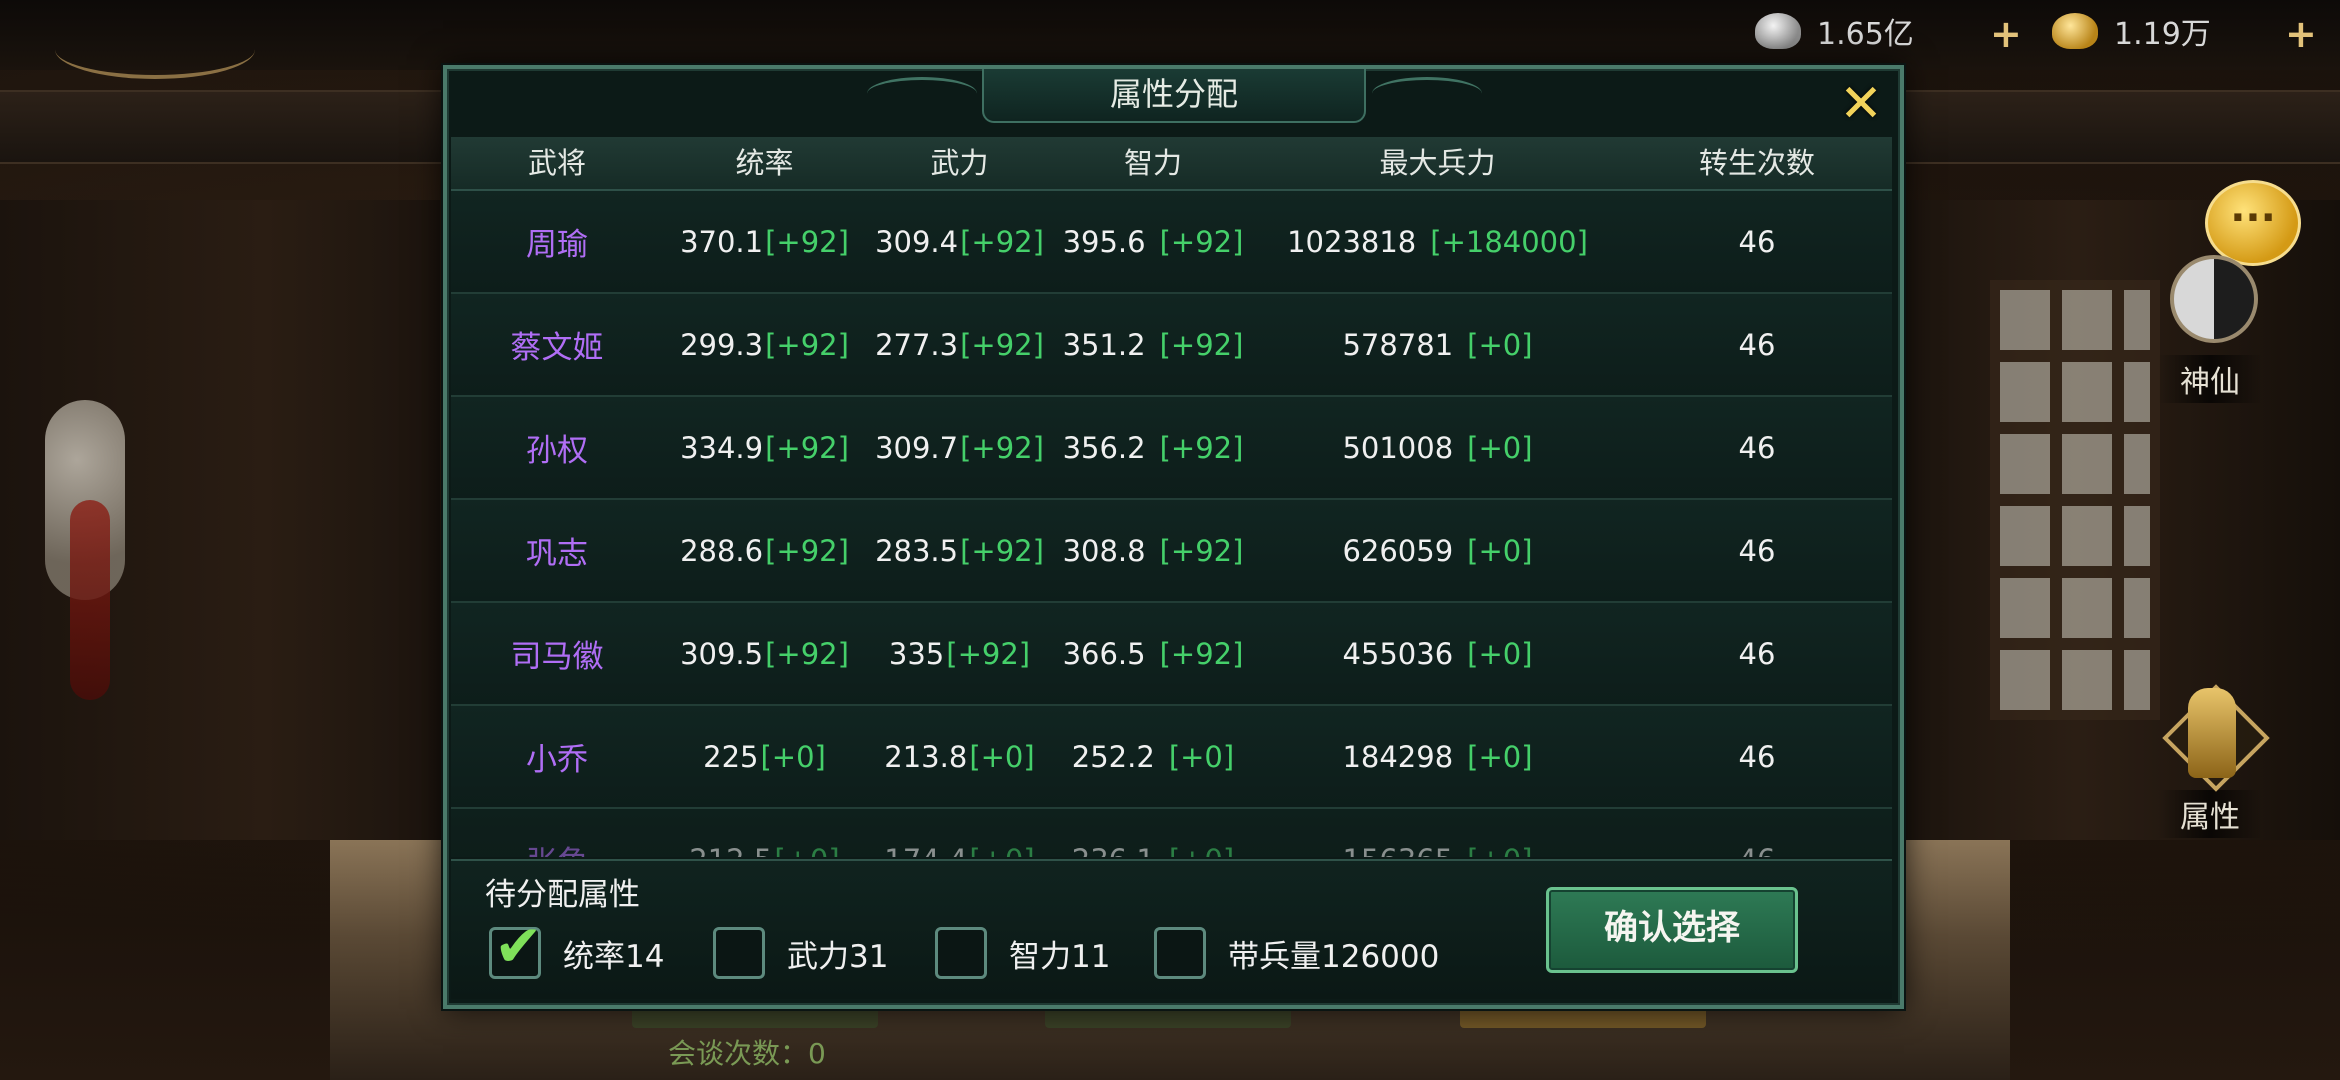 This screenshot has width=2340, height=1080. Describe the element at coordinates (1672, 930) in the screenshot. I see `confirm-selection-button: 确认选择` at that location.